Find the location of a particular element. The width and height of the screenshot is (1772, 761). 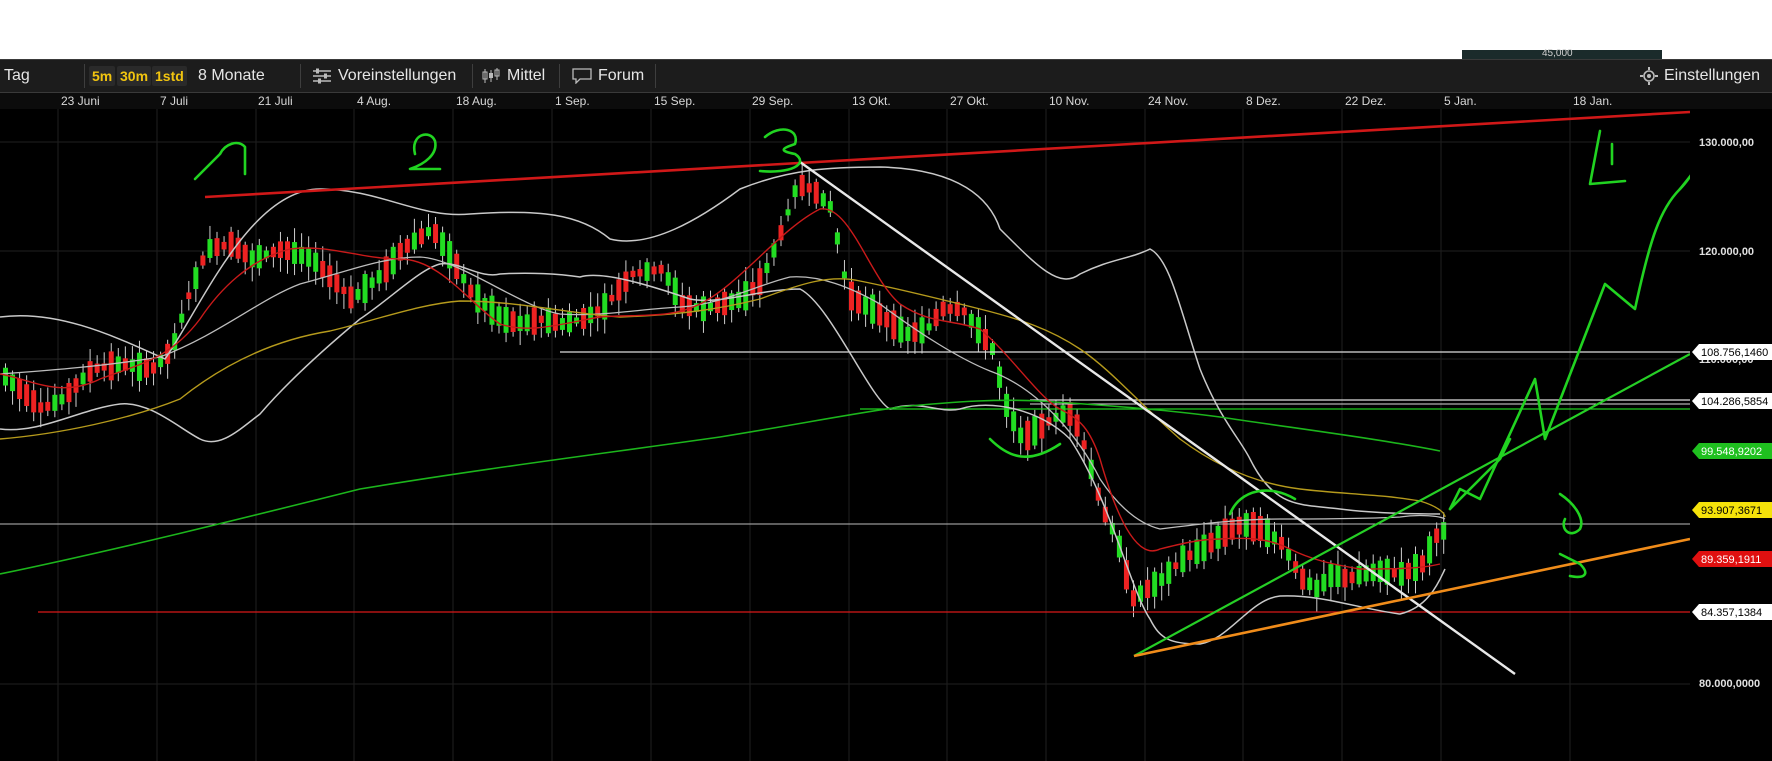

price-tag-label: 104.286,5854 is located at coordinates (1734, 402).